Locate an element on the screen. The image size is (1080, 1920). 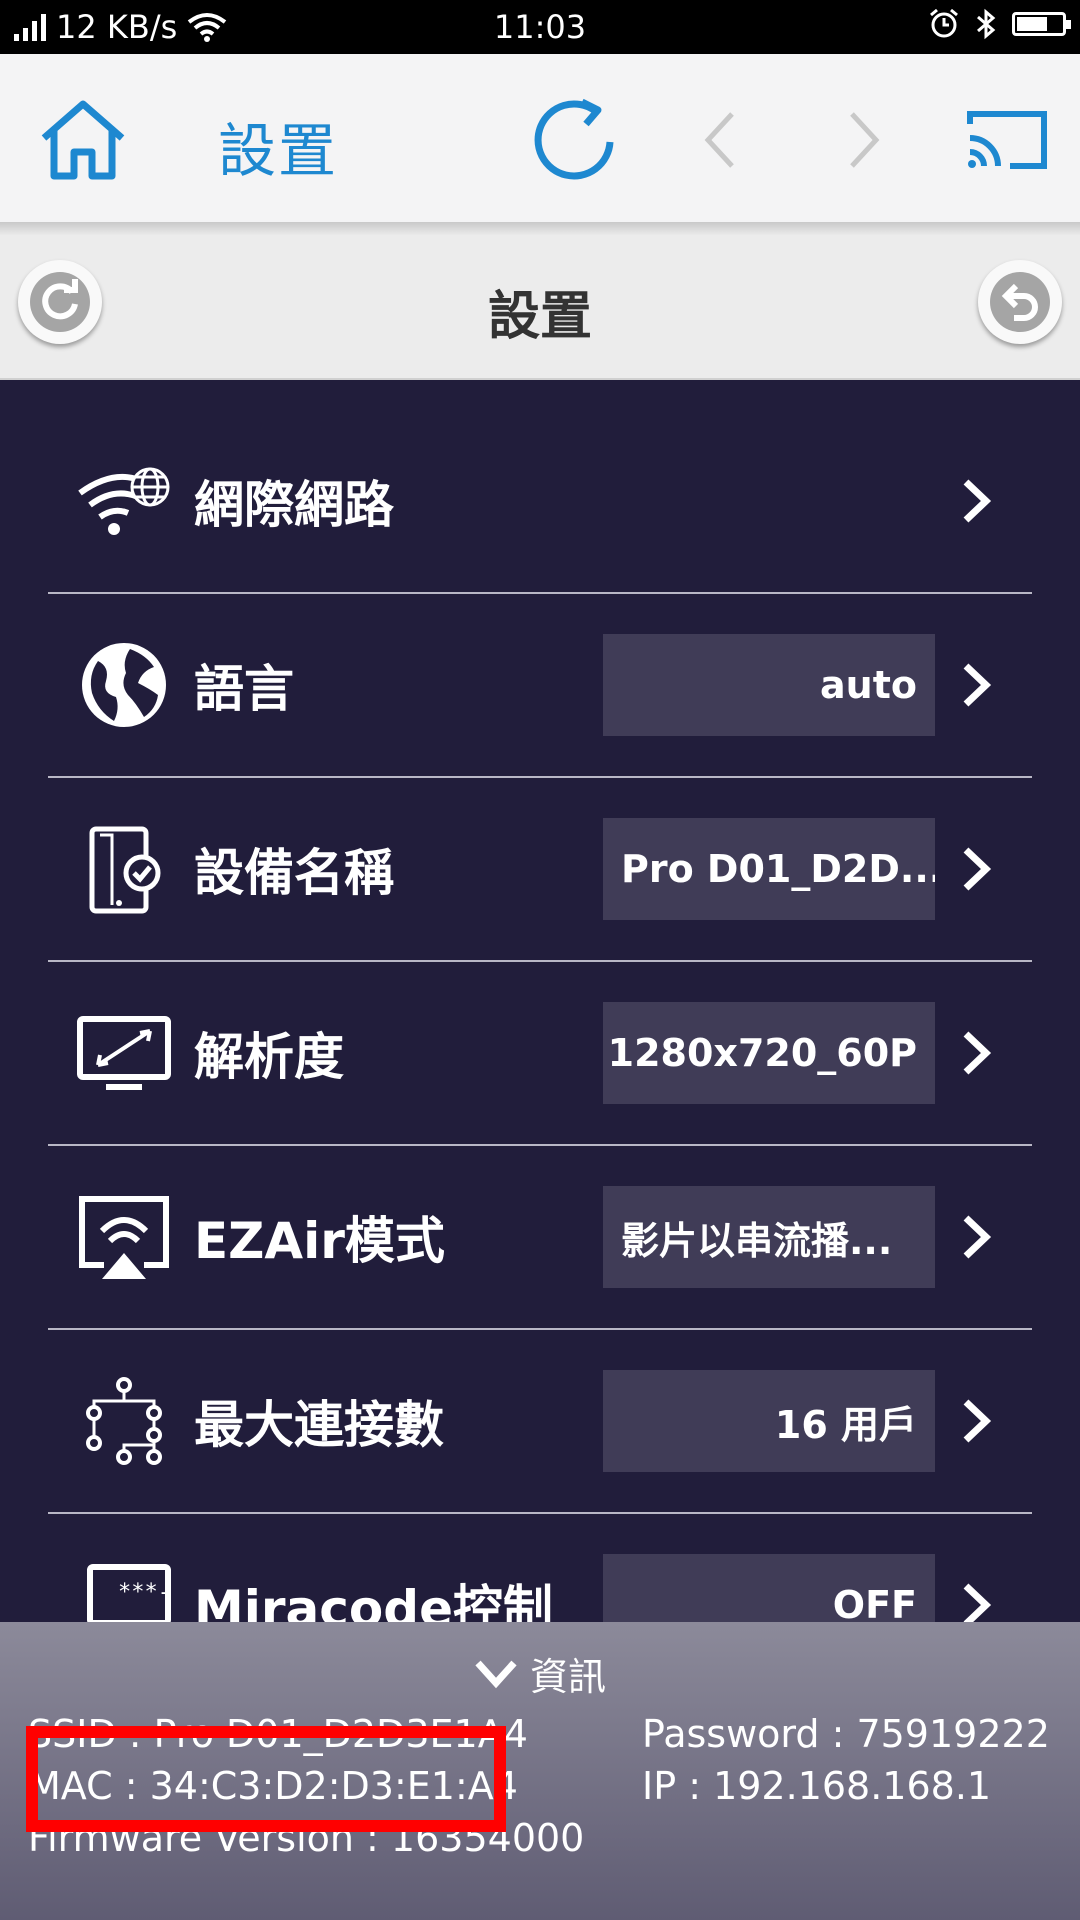
setting-value: 1280x720_60P is located at coordinates (769, 1053).